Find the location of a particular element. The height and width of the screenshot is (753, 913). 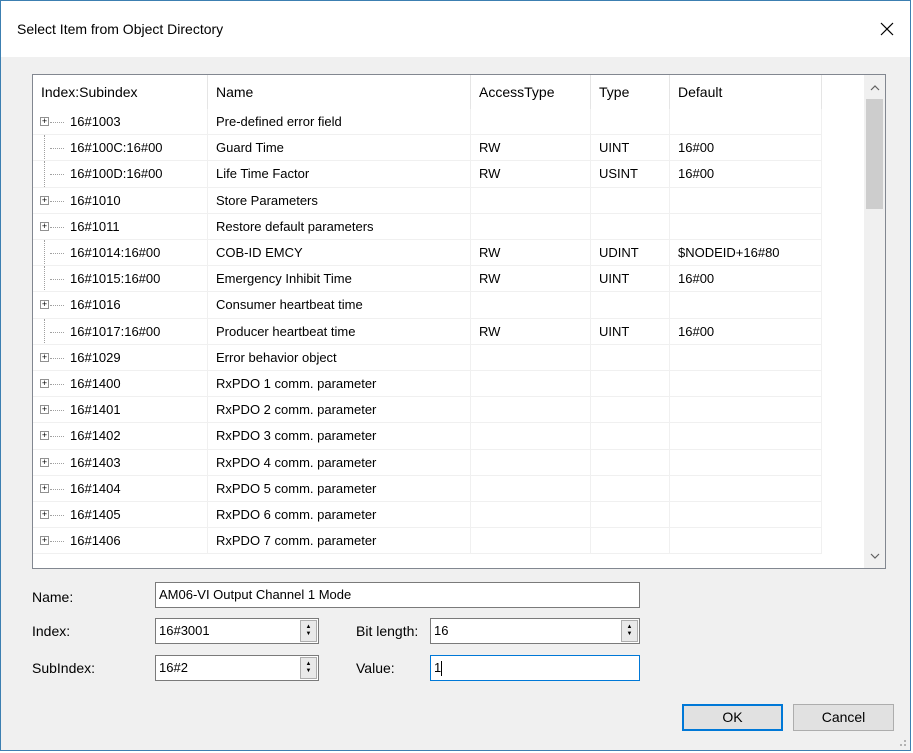

cell-accesstype: RW is located at coordinates (531, 174).